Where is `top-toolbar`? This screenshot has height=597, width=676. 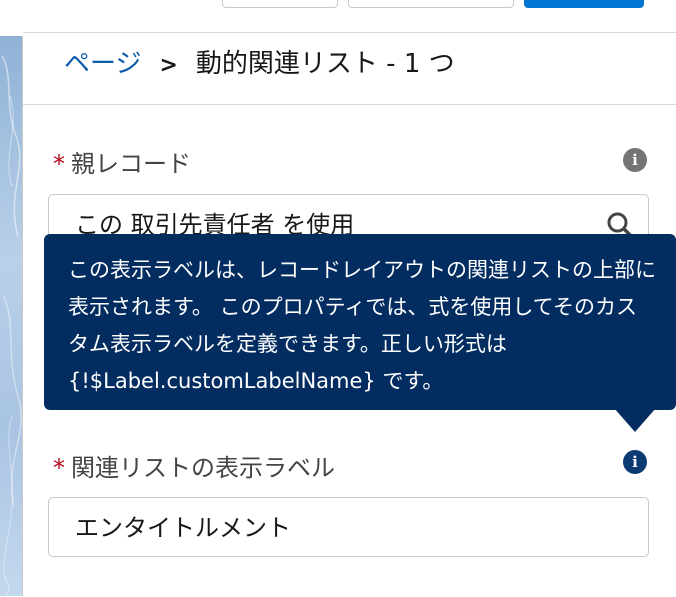 top-toolbar is located at coordinates (338, 18).